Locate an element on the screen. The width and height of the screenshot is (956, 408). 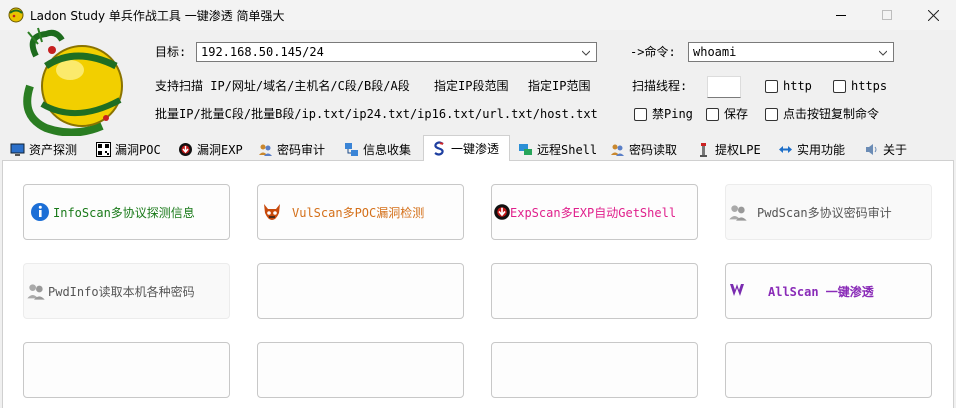
tab-password-read: 密码读取 is located at coordinates (645, 149).